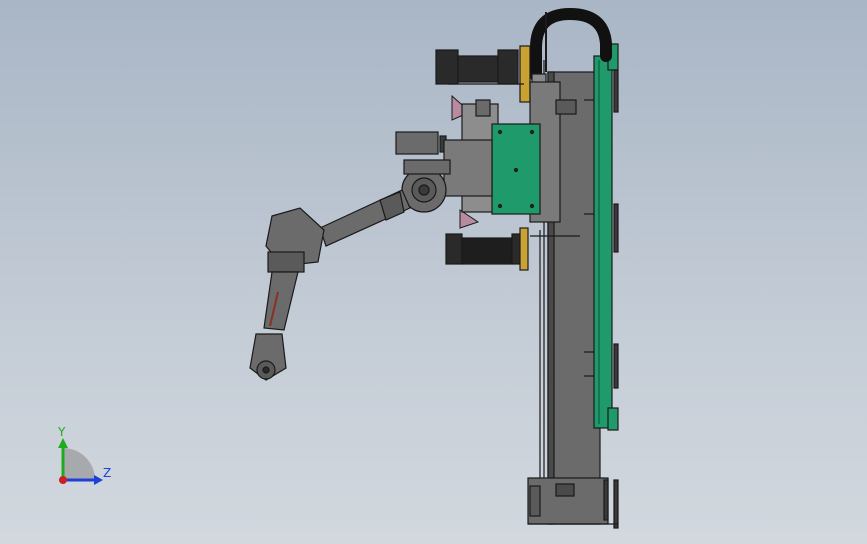 This screenshot has width=867, height=544. I want to click on y-axis-label: Y, so click(61, 432).